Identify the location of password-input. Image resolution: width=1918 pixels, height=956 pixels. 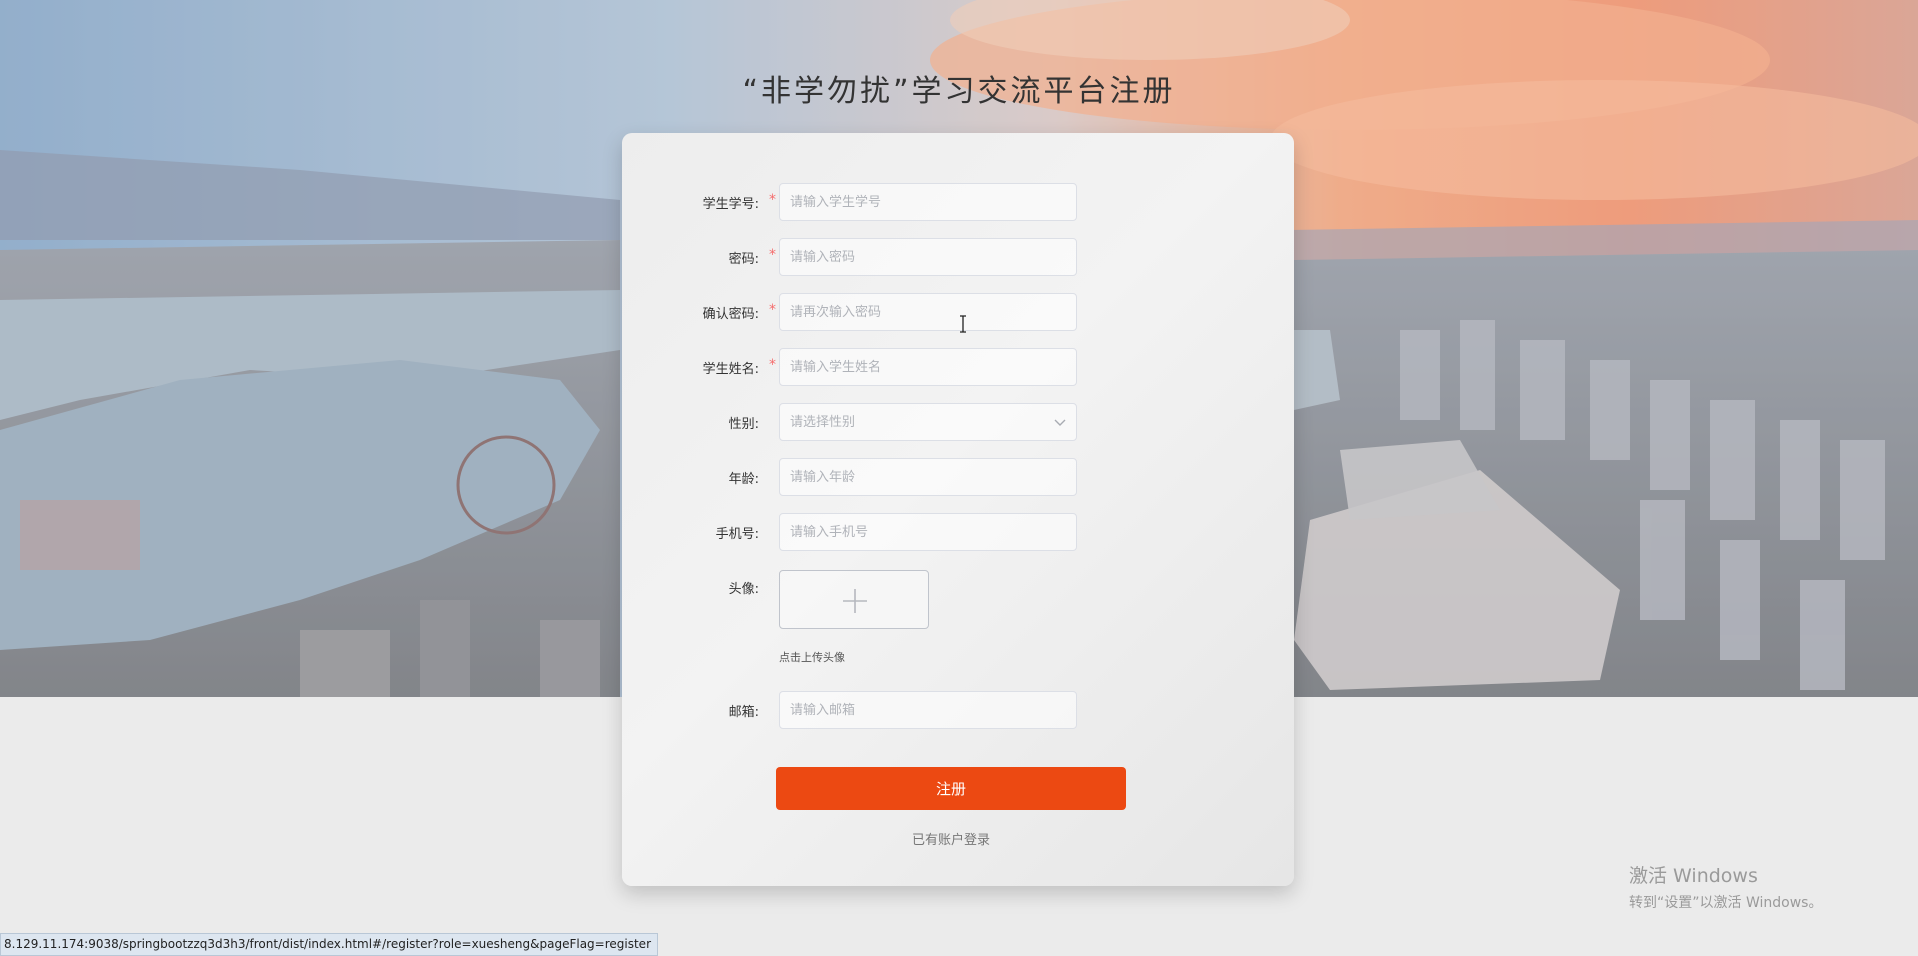
(928, 257).